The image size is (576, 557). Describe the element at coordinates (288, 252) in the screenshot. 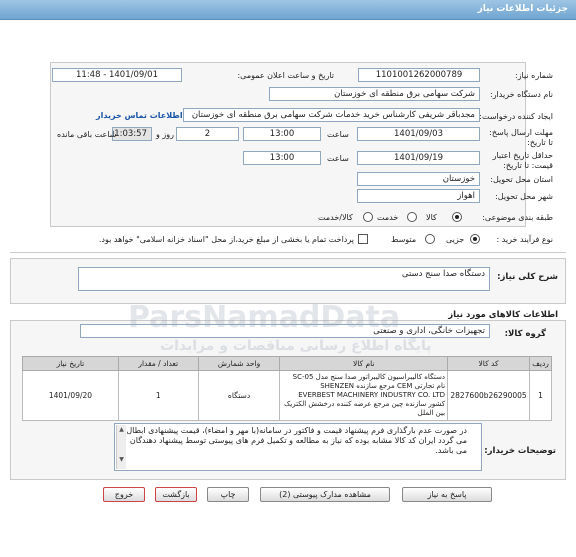

I see `divider` at that location.